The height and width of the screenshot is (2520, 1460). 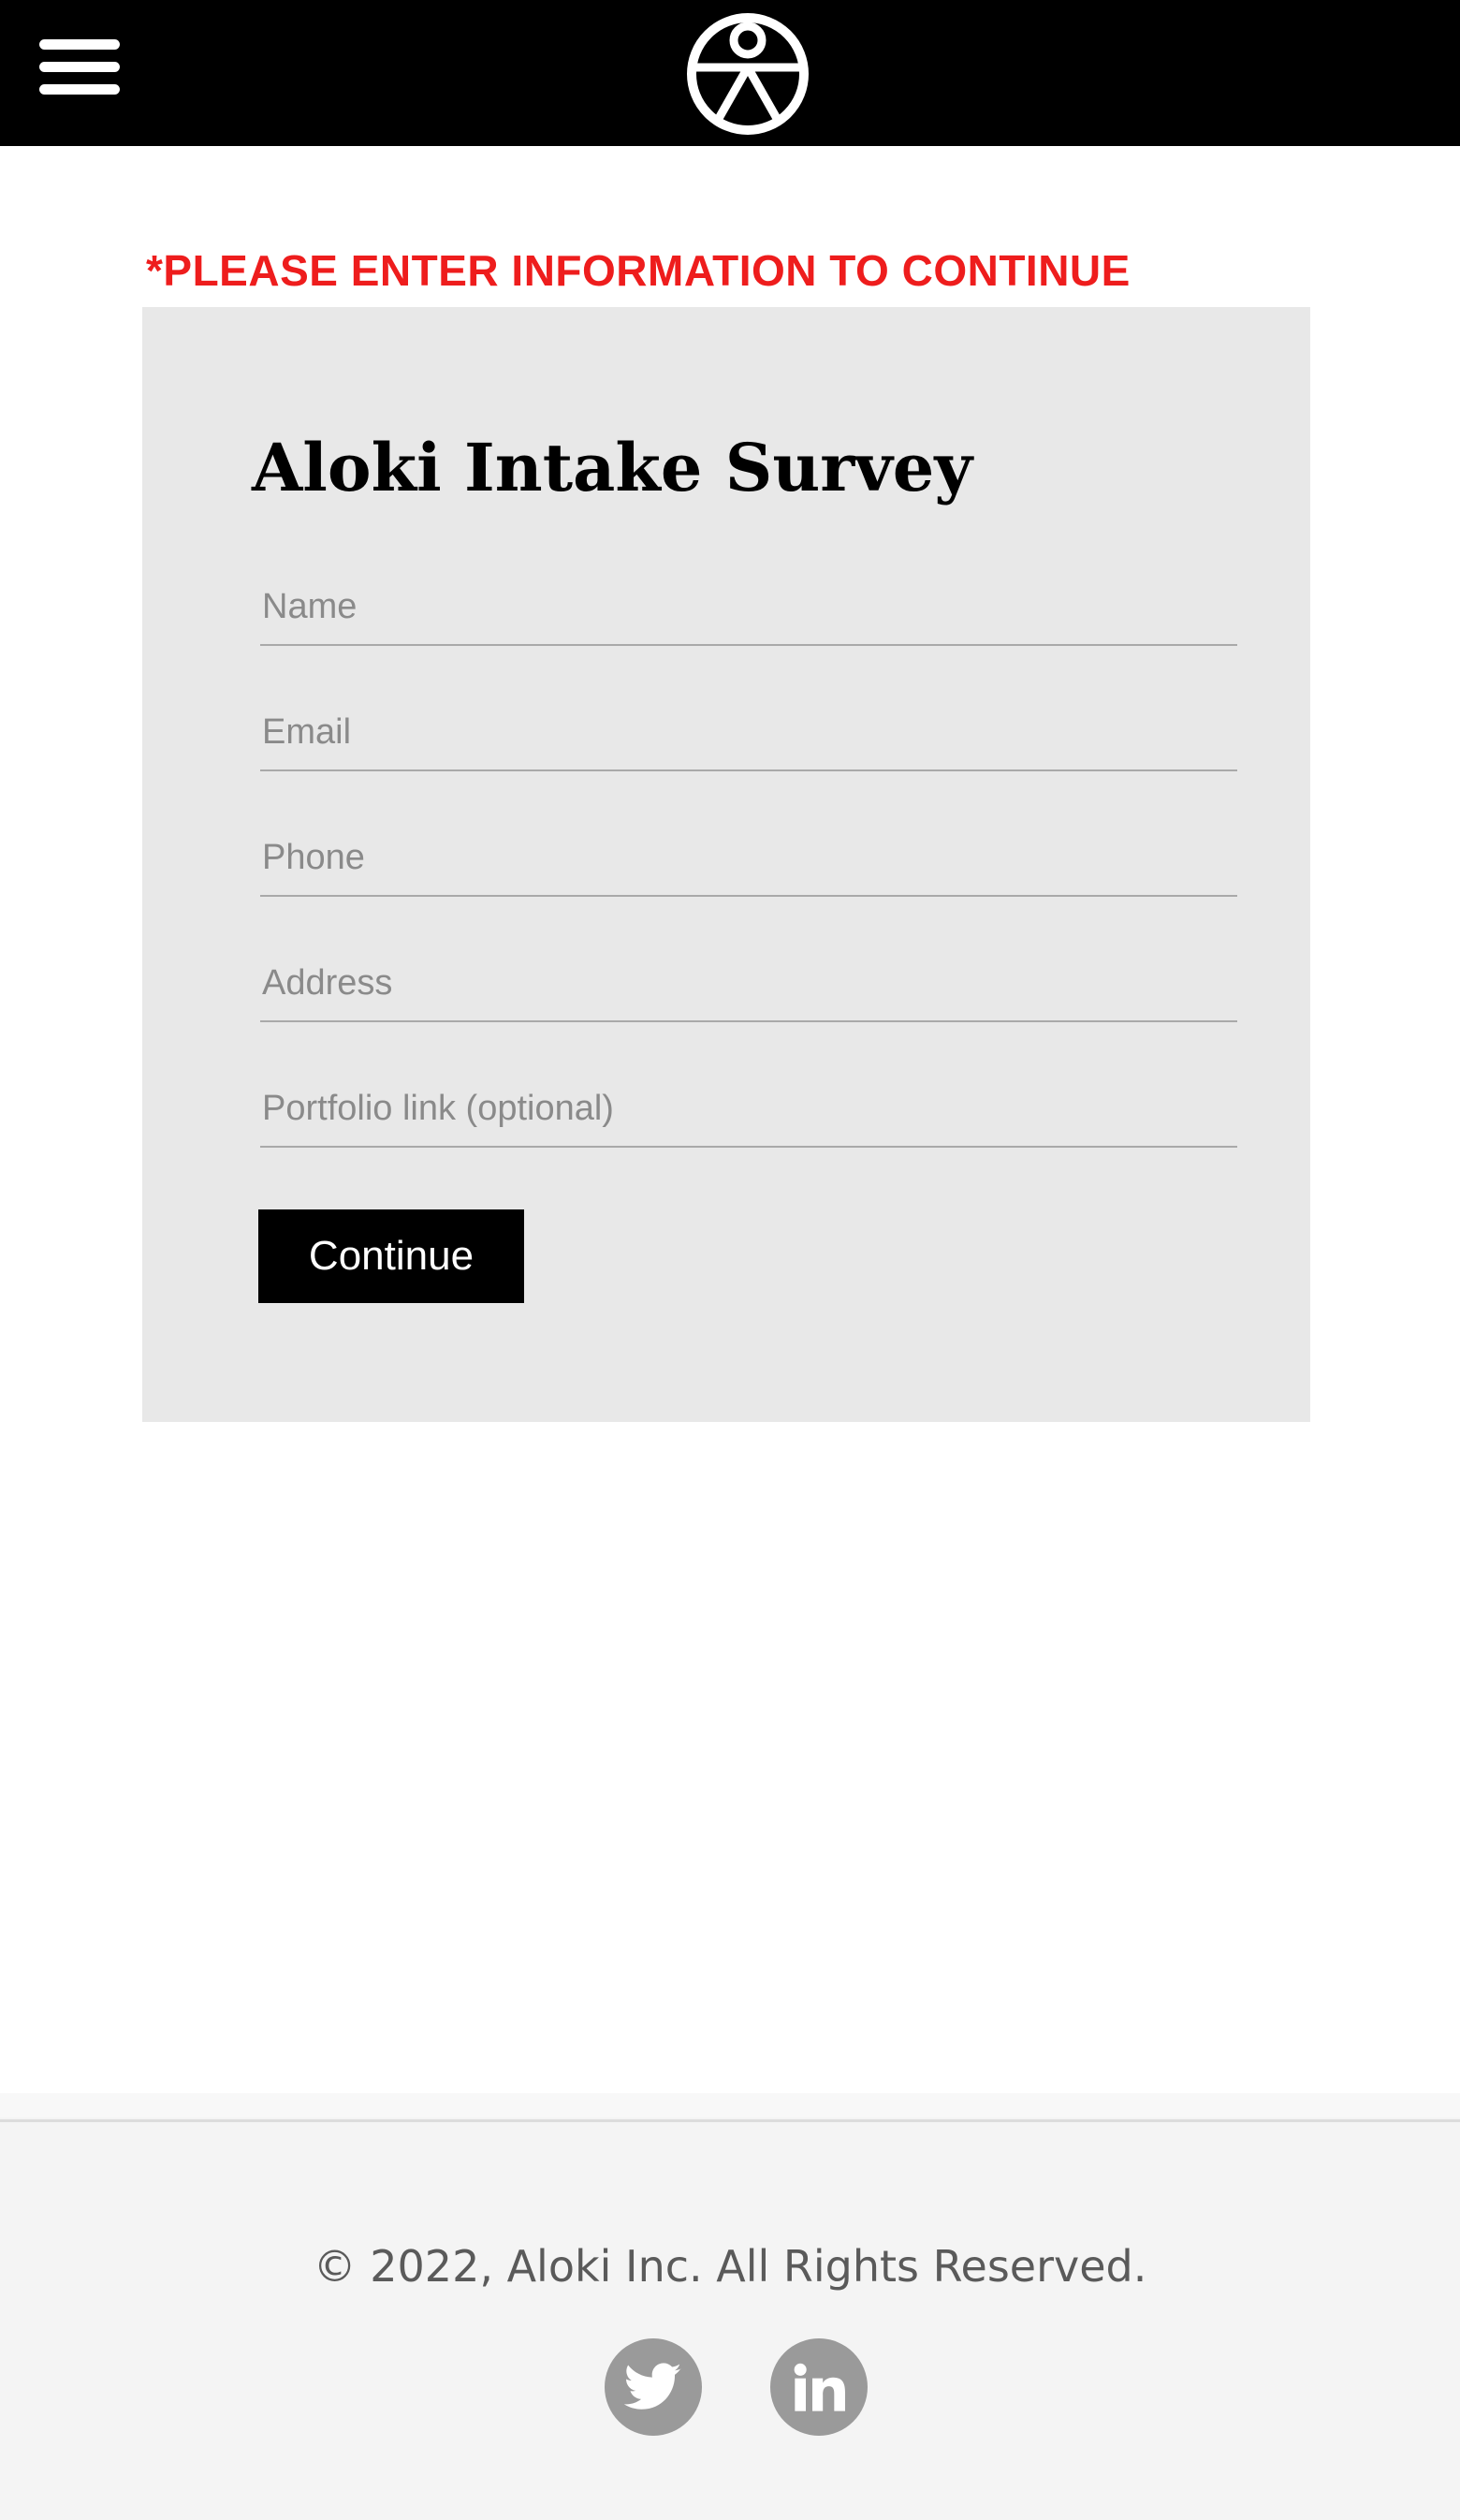 What do you see at coordinates (638, 270) in the screenshot?
I see `required-info-notice: *PLEASE ENTER INFORMATION TO CONTINUE` at bounding box center [638, 270].